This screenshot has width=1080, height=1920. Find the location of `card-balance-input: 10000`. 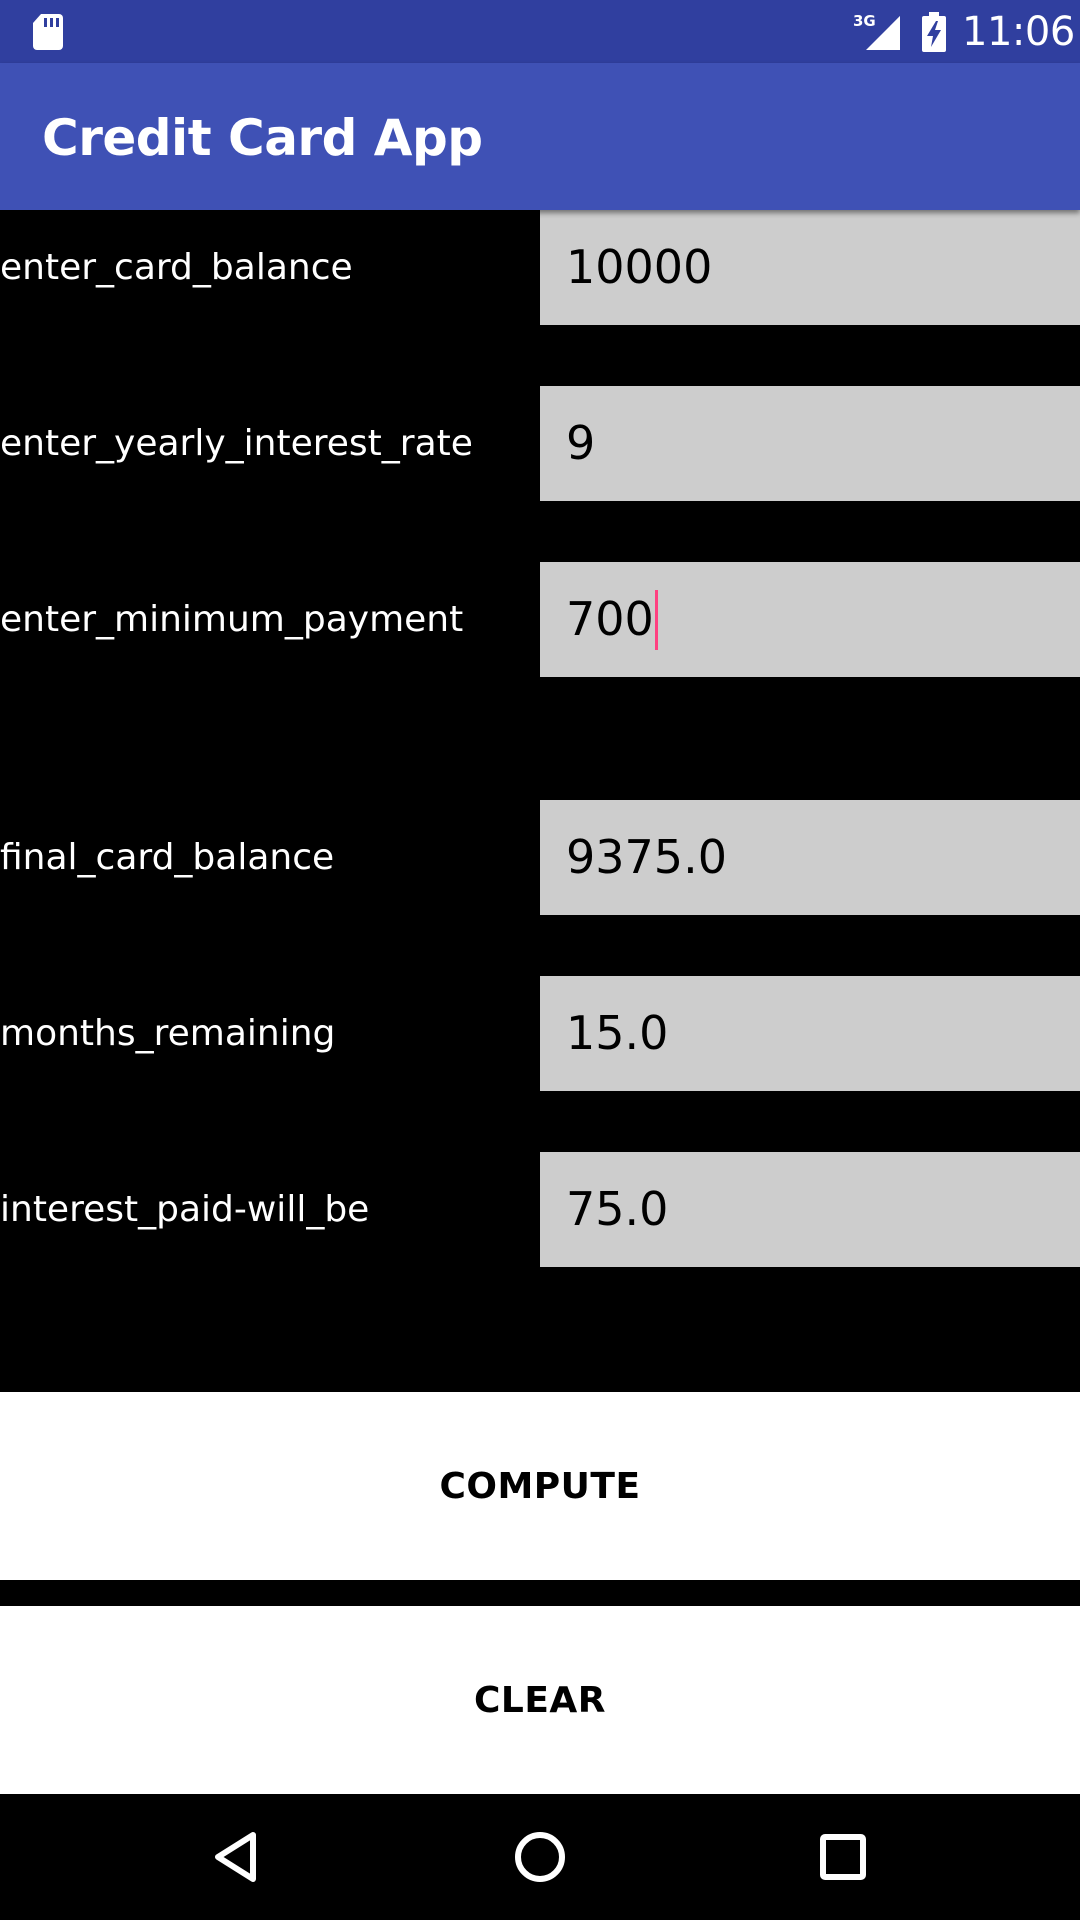

card-balance-input: 10000 is located at coordinates (810, 267).